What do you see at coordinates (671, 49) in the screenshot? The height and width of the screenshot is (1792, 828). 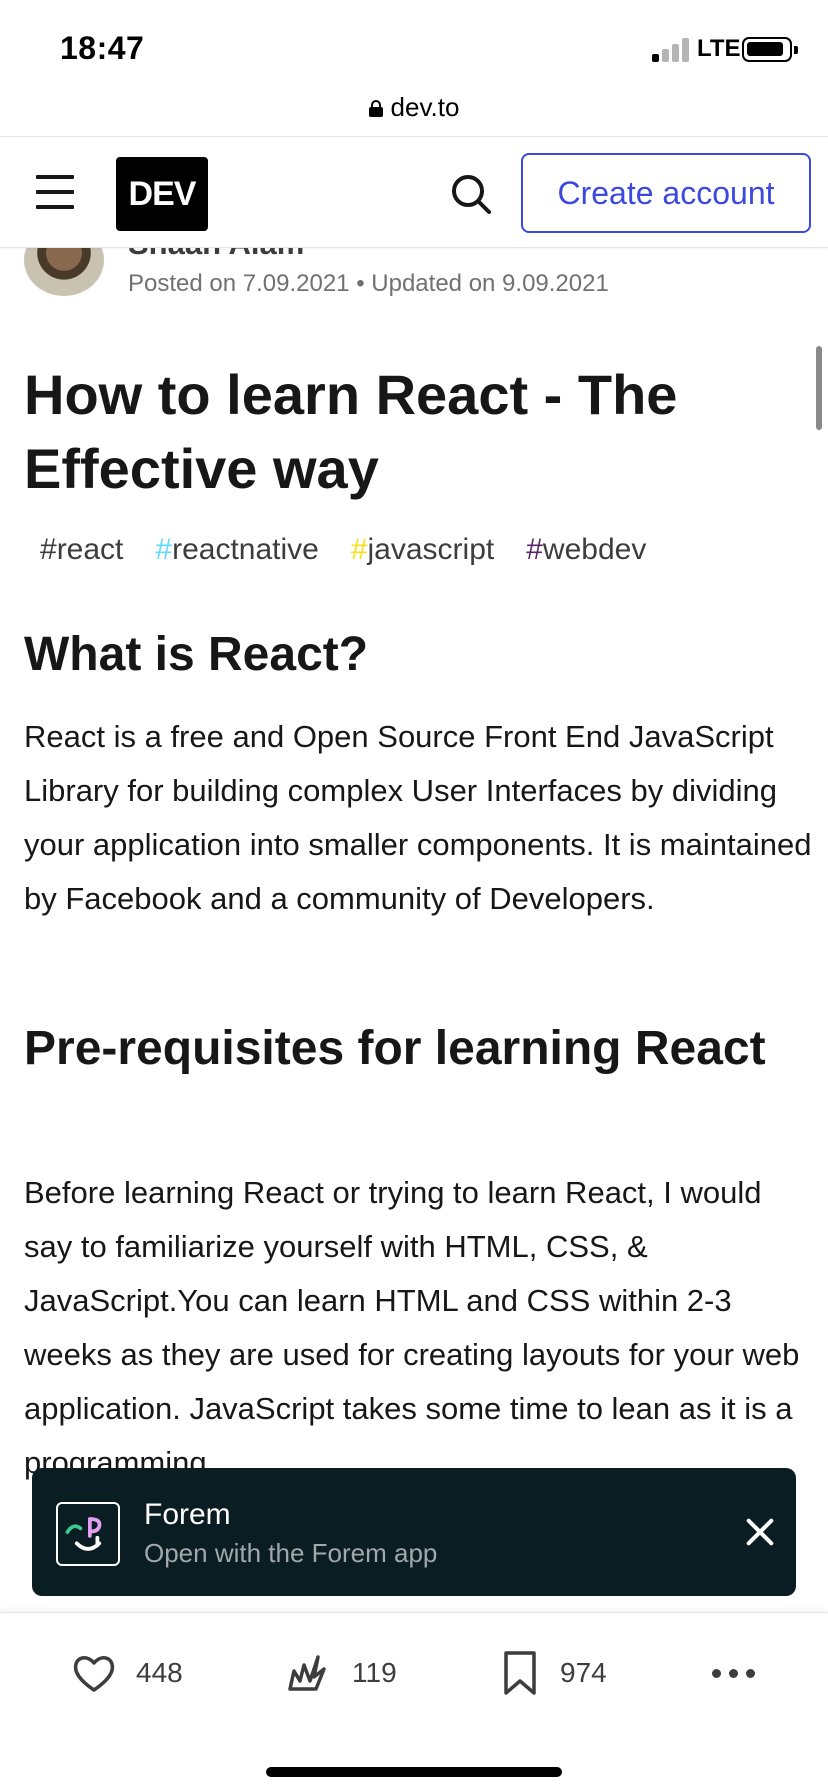 I see `signal-icon` at bounding box center [671, 49].